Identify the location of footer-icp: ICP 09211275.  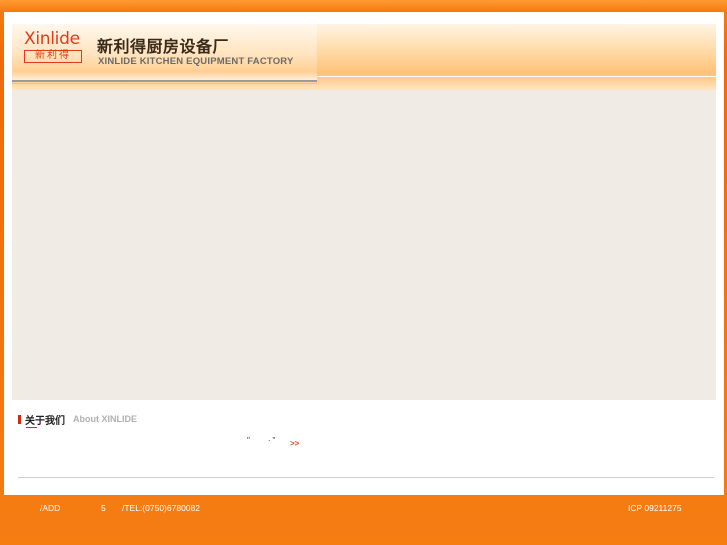
(655, 508).